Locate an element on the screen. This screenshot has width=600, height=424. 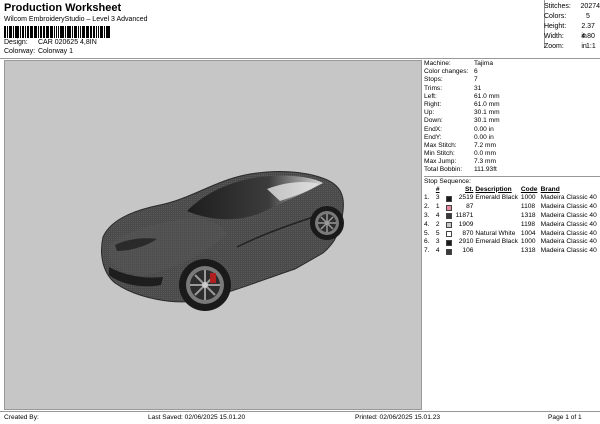
machine-info-value: 6 is located at coordinates (476, 72).